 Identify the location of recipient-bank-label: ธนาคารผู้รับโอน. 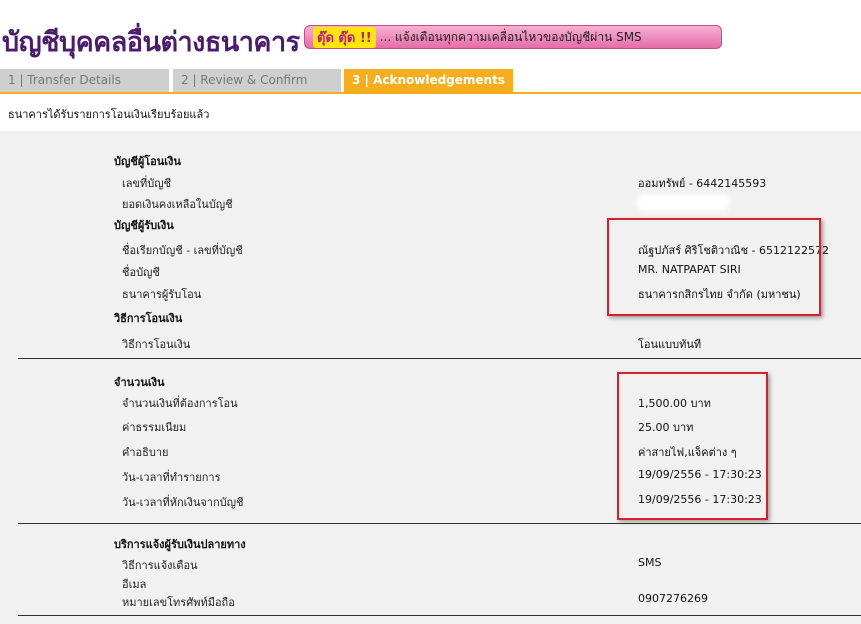
(162, 294).